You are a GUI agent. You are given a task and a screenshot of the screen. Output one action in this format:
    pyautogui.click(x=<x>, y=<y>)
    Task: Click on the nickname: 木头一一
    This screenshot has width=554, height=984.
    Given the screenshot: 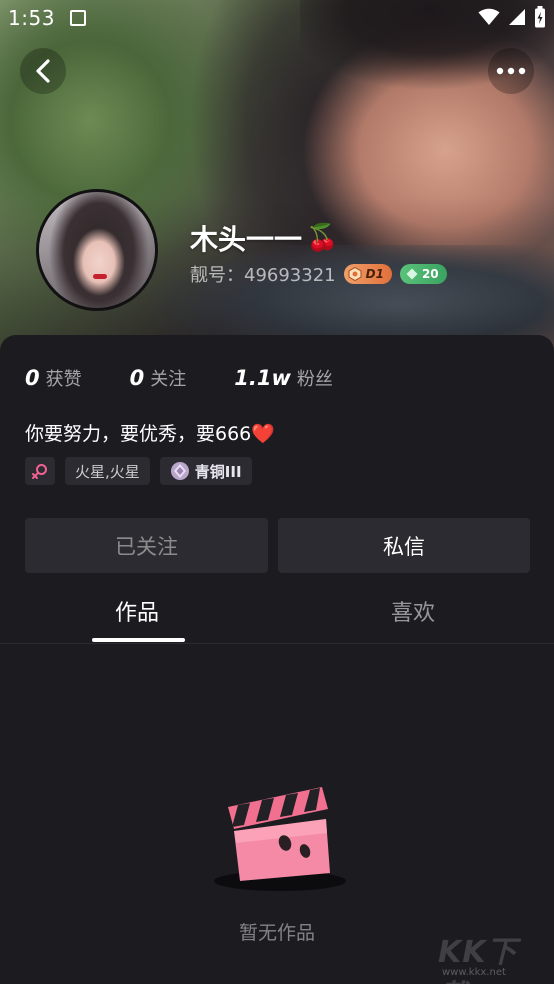 What is the action you would take?
    pyautogui.click(x=246, y=239)
    